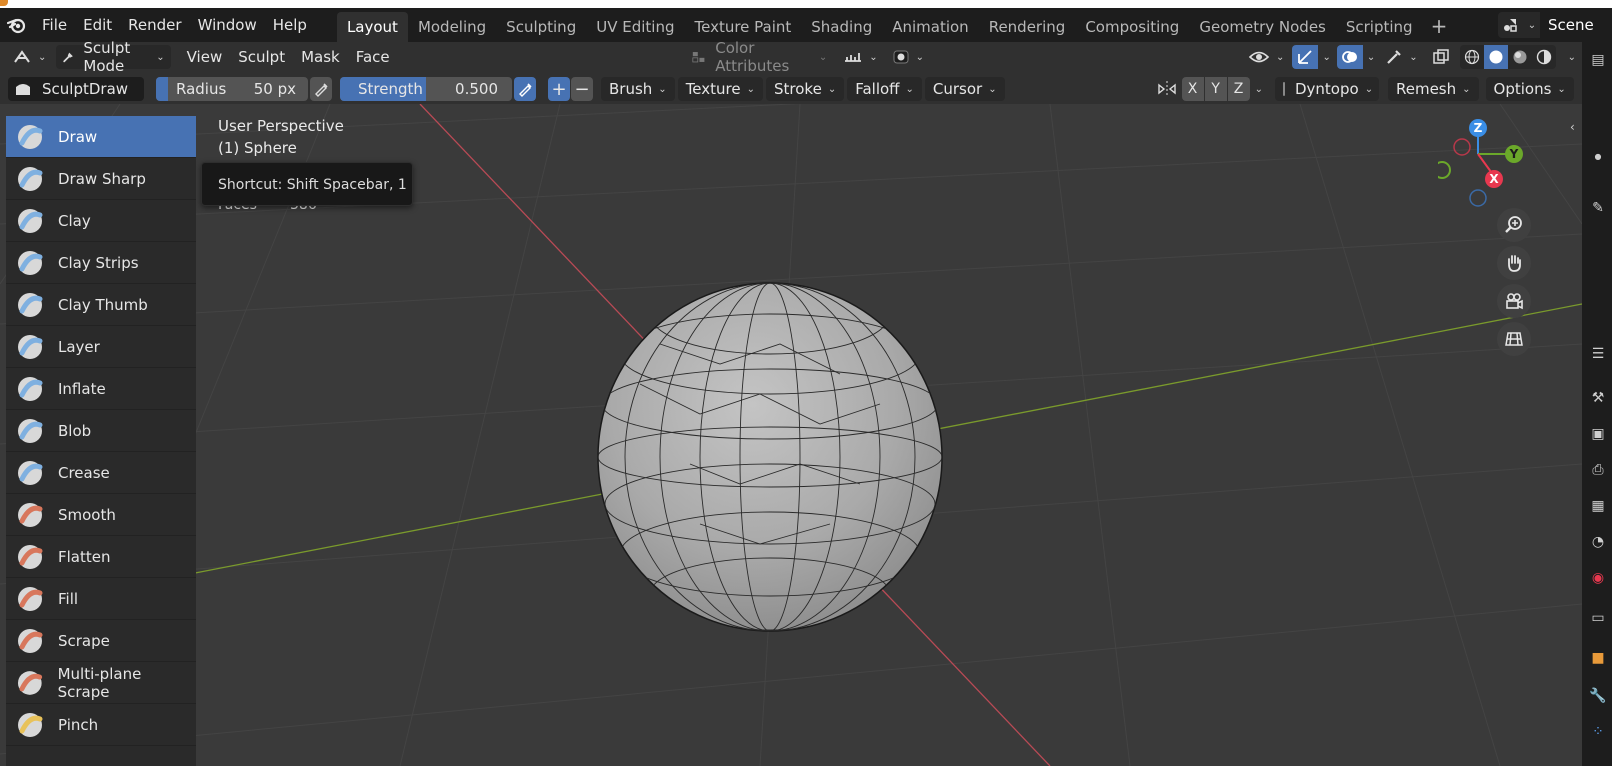  Describe the element at coordinates (76, 89) in the screenshot. I see `brush-selector: SculptDraw` at that location.